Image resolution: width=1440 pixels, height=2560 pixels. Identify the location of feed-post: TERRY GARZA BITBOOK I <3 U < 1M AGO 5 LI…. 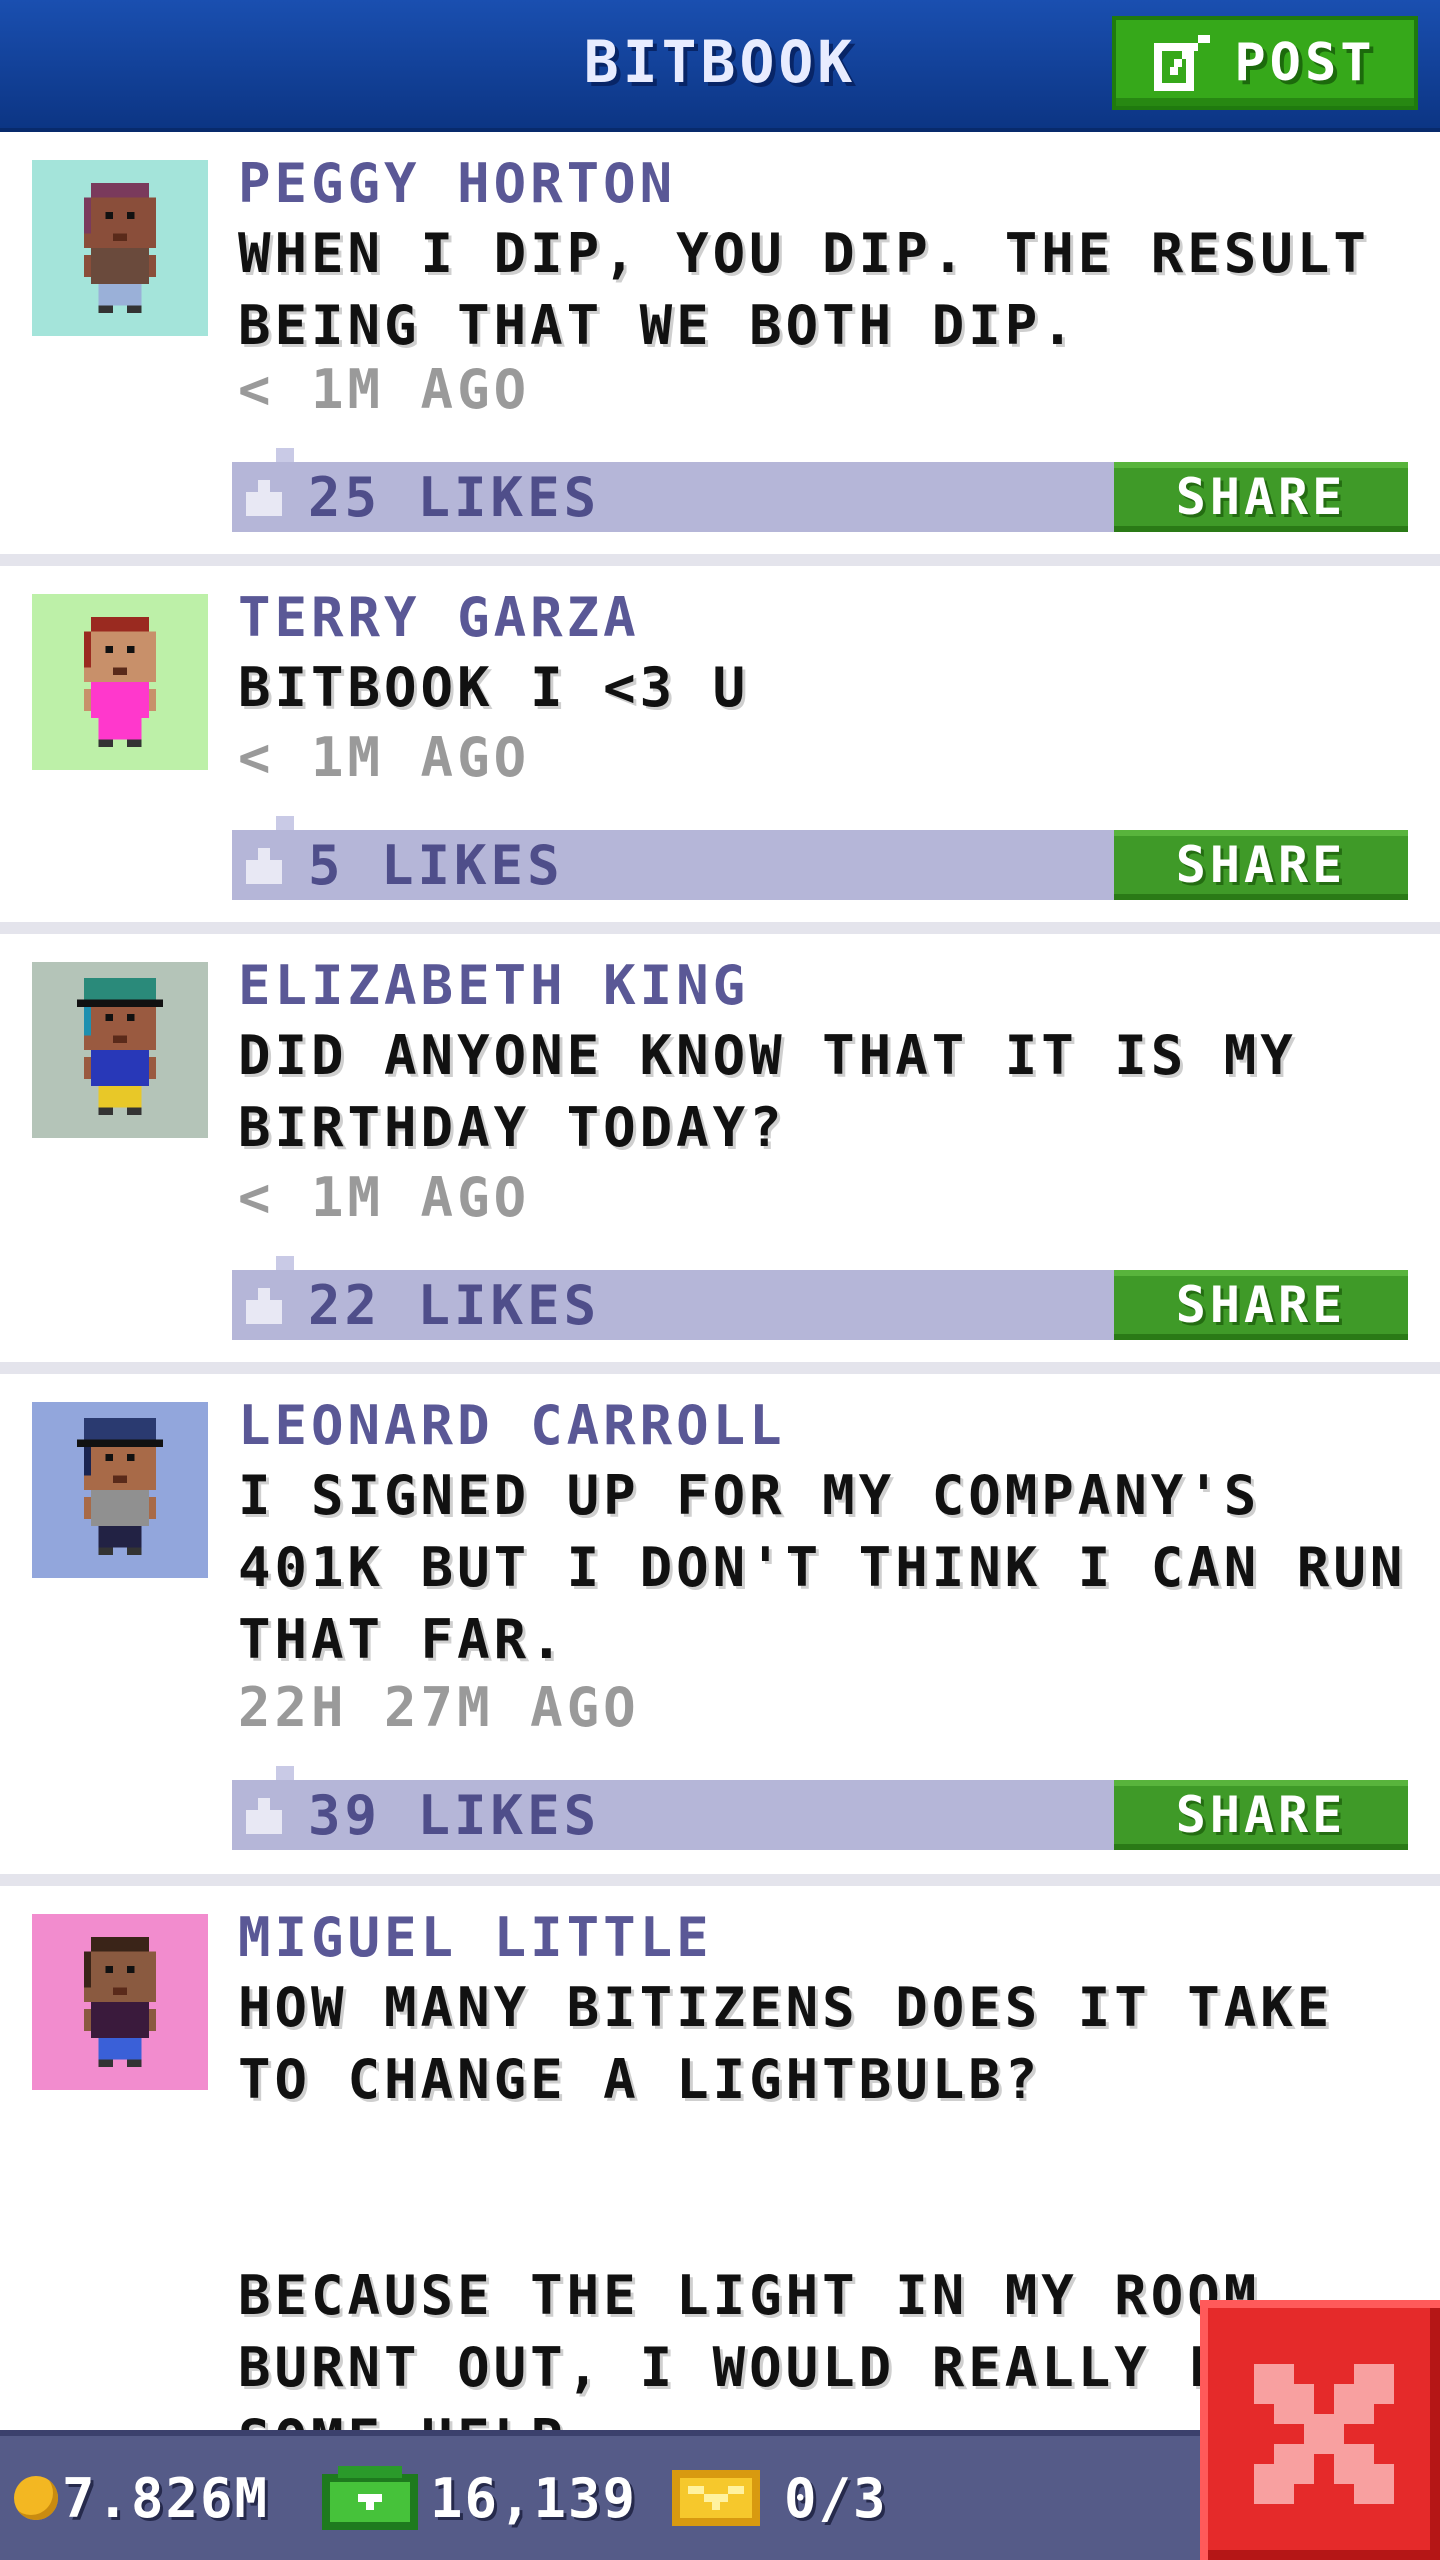
(720, 744).